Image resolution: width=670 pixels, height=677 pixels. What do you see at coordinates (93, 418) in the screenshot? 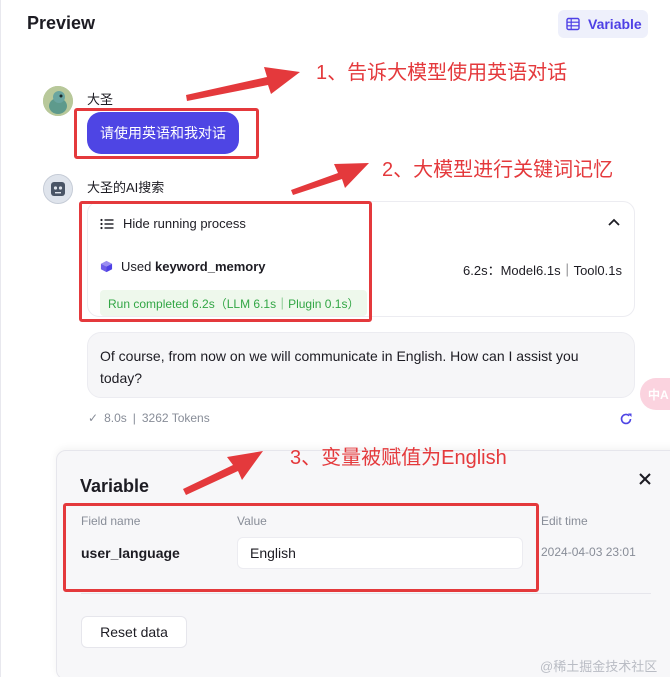
I see `check-icon: ✓` at bounding box center [93, 418].